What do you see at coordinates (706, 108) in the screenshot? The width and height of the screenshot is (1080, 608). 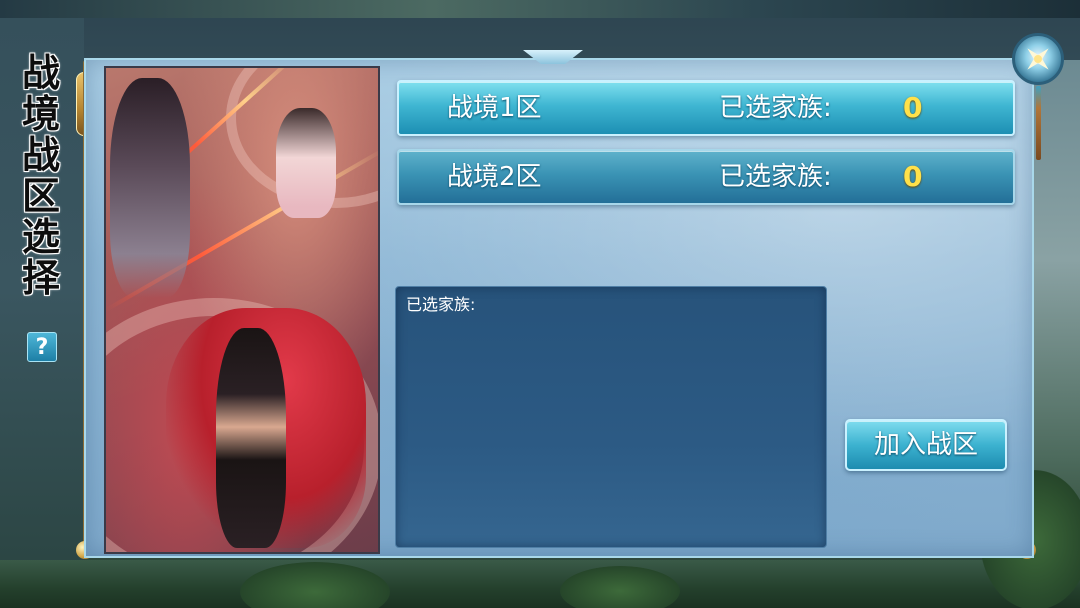 I see `zone-row-1: 战境1区 已选家族: 0` at bounding box center [706, 108].